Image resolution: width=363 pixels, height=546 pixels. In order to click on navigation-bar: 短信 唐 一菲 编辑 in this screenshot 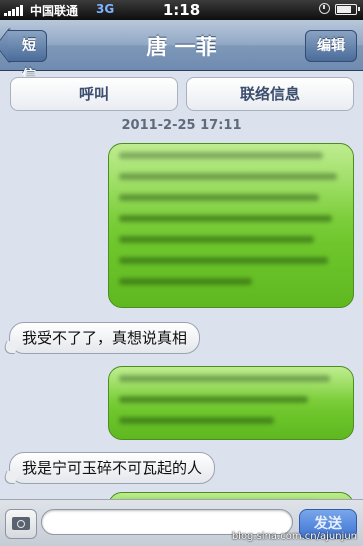, I will do `click(181, 52)`.